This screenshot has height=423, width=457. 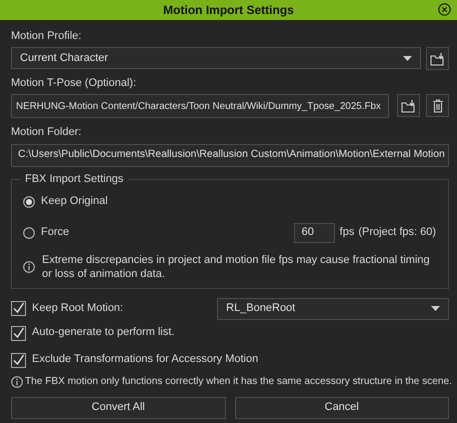 What do you see at coordinates (74, 201) in the screenshot?
I see `radio-label: Keep Original` at bounding box center [74, 201].